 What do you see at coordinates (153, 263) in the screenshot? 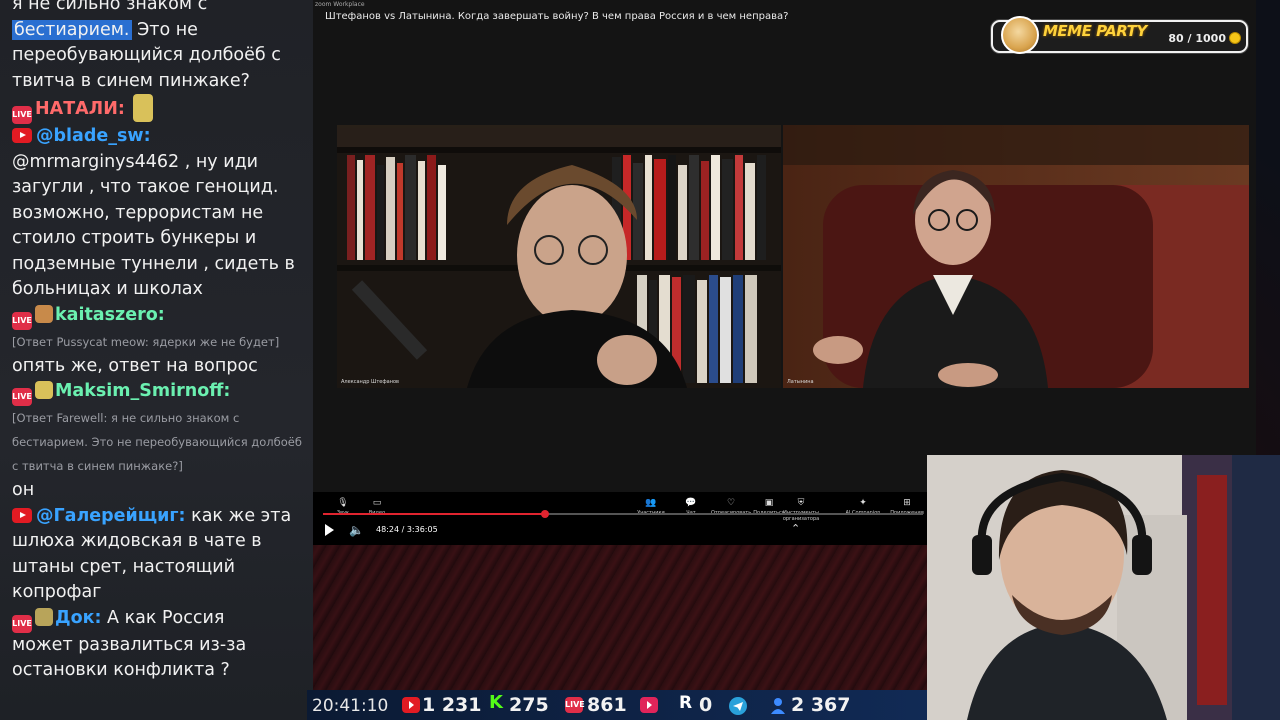
I see `chat-message-line: подземные туннели , сидеть в` at bounding box center [153, 263].